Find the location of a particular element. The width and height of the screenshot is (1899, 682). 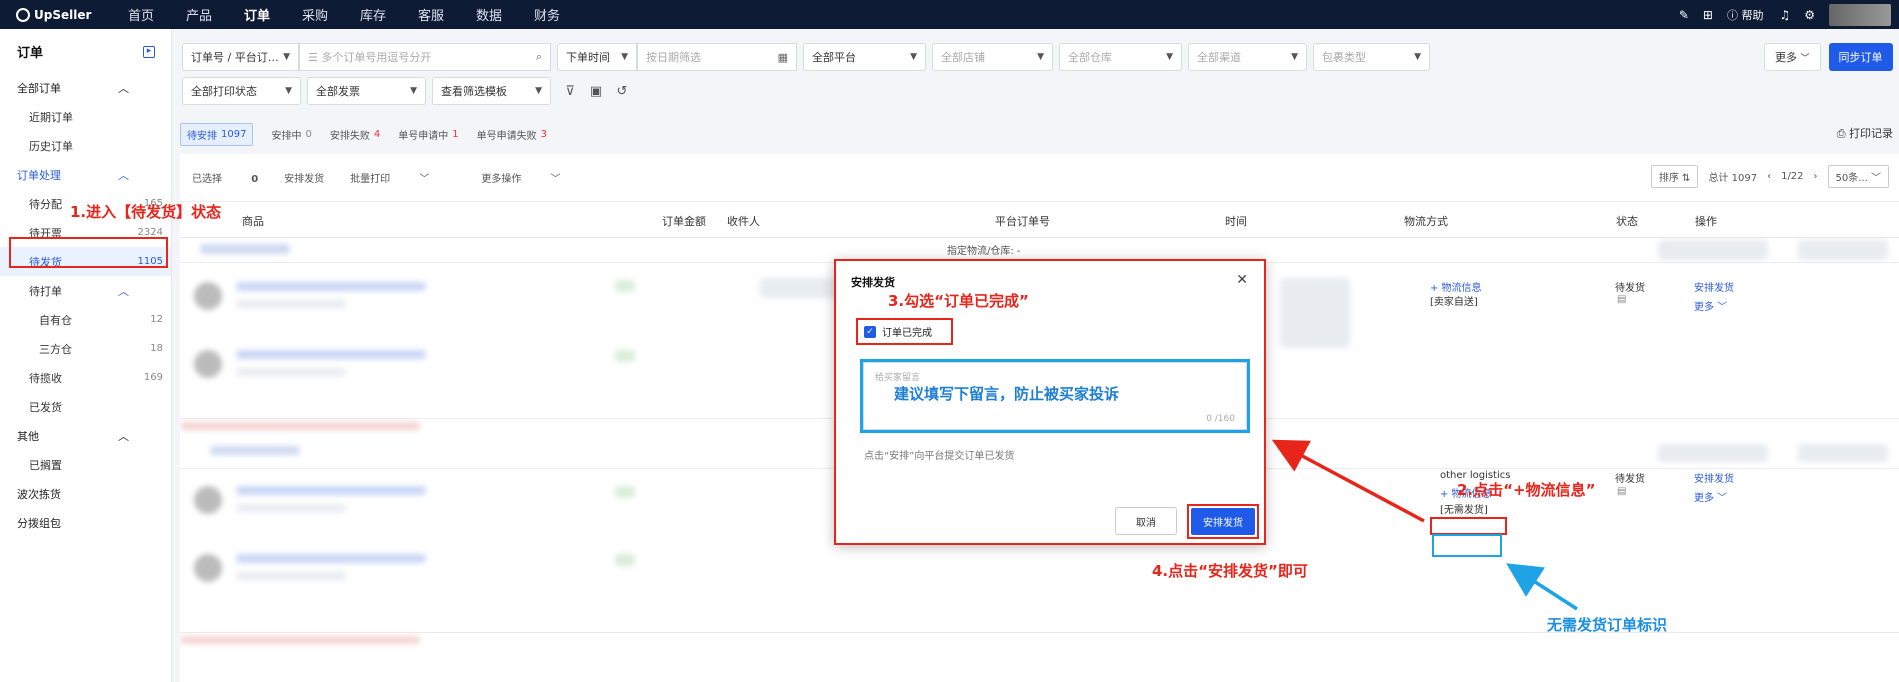

annotation-step3: 3.勾选“订单已完成” is located at coordinates (958, 301).